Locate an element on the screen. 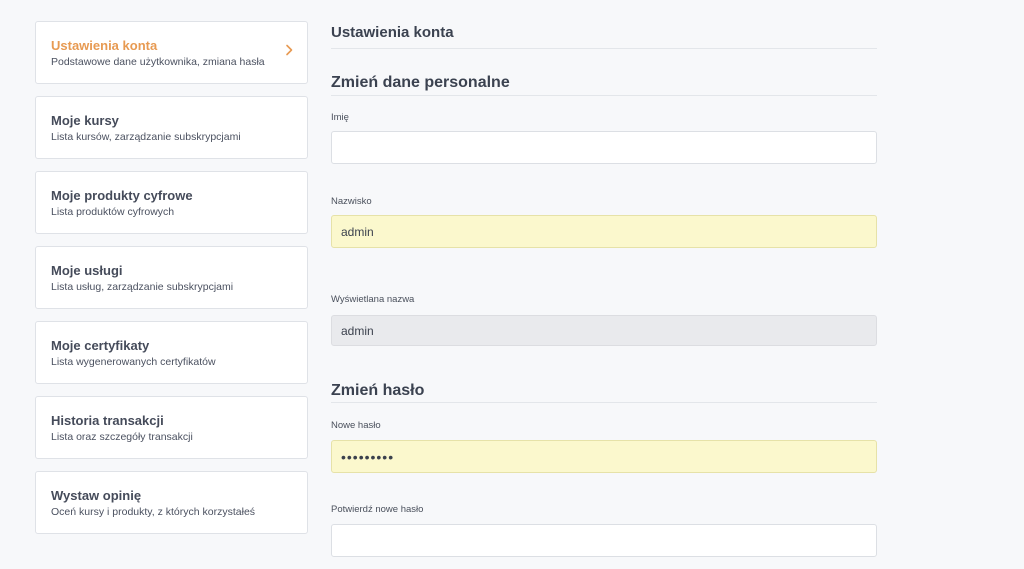 The width and height of the screenshot is (1024, 569). sidebar-item-title: Moje kursy is located at coordinates (85, 120).